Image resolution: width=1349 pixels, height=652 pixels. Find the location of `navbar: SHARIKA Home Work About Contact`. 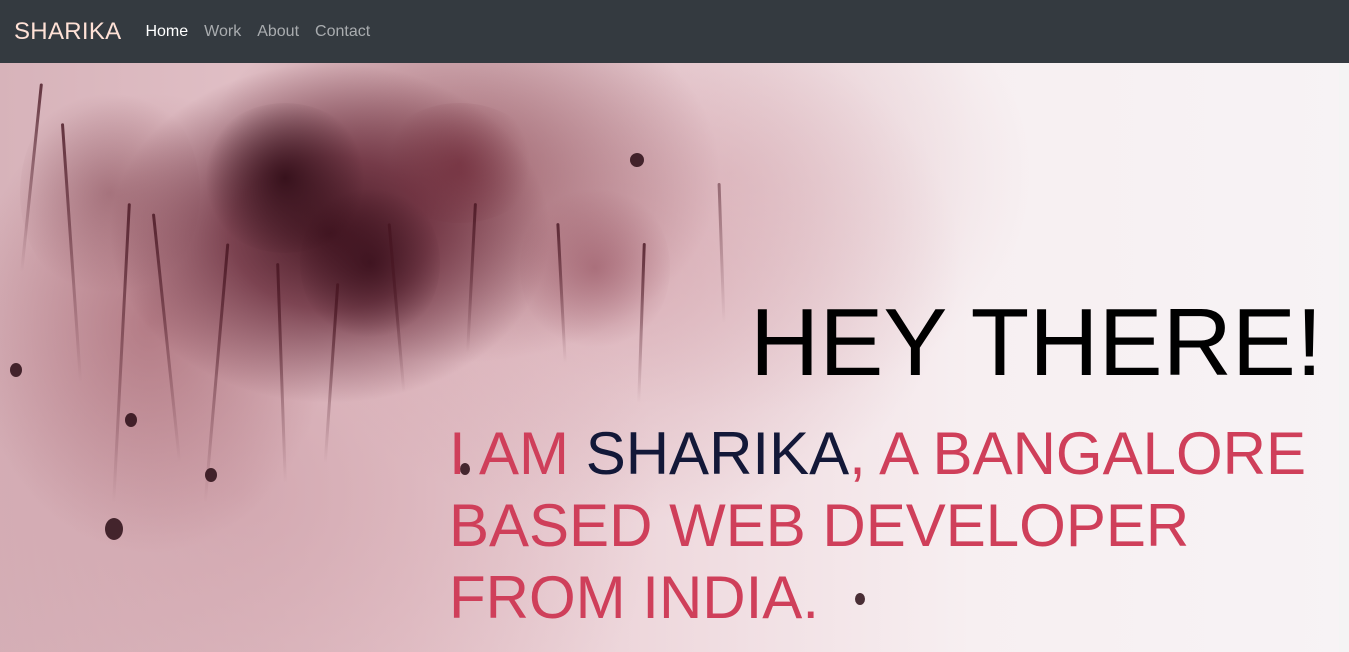

navbar: SHARIKA Home Work About Contact is located at coordinates (674, 31).